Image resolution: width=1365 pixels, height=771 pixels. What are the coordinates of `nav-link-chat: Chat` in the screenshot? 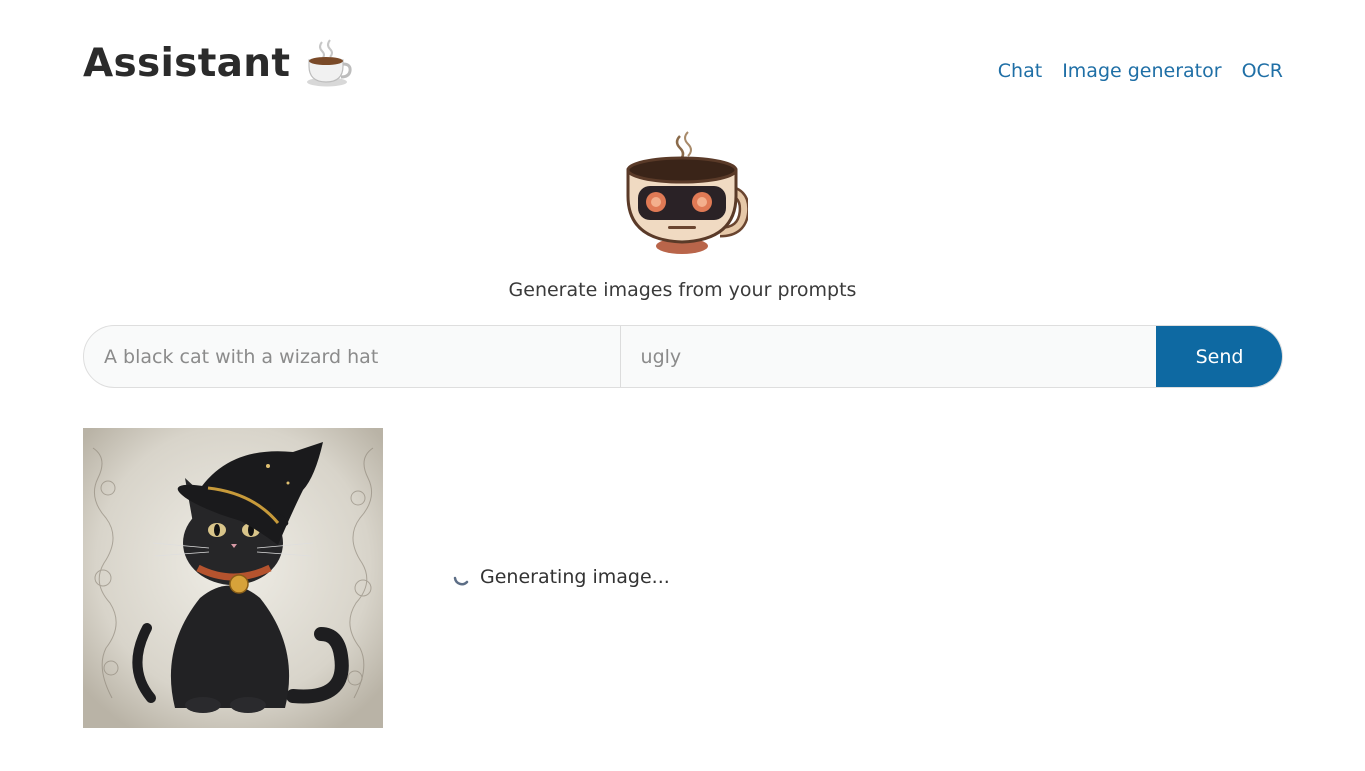 It's located at (1020, 71).